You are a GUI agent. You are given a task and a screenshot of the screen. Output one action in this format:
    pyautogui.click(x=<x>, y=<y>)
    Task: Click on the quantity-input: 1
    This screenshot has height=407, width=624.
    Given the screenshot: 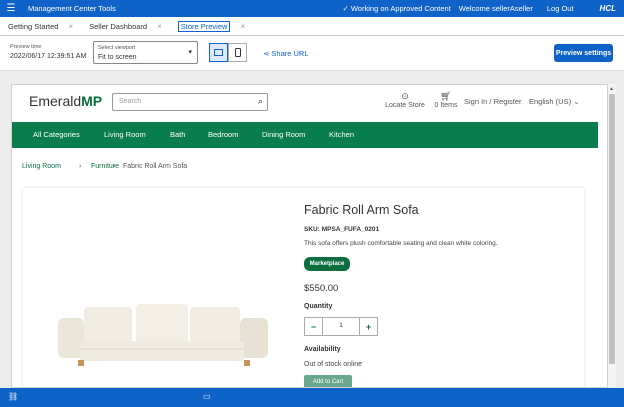 What is the action you would take?
    pyautogui.click(x=341, y=325)
    